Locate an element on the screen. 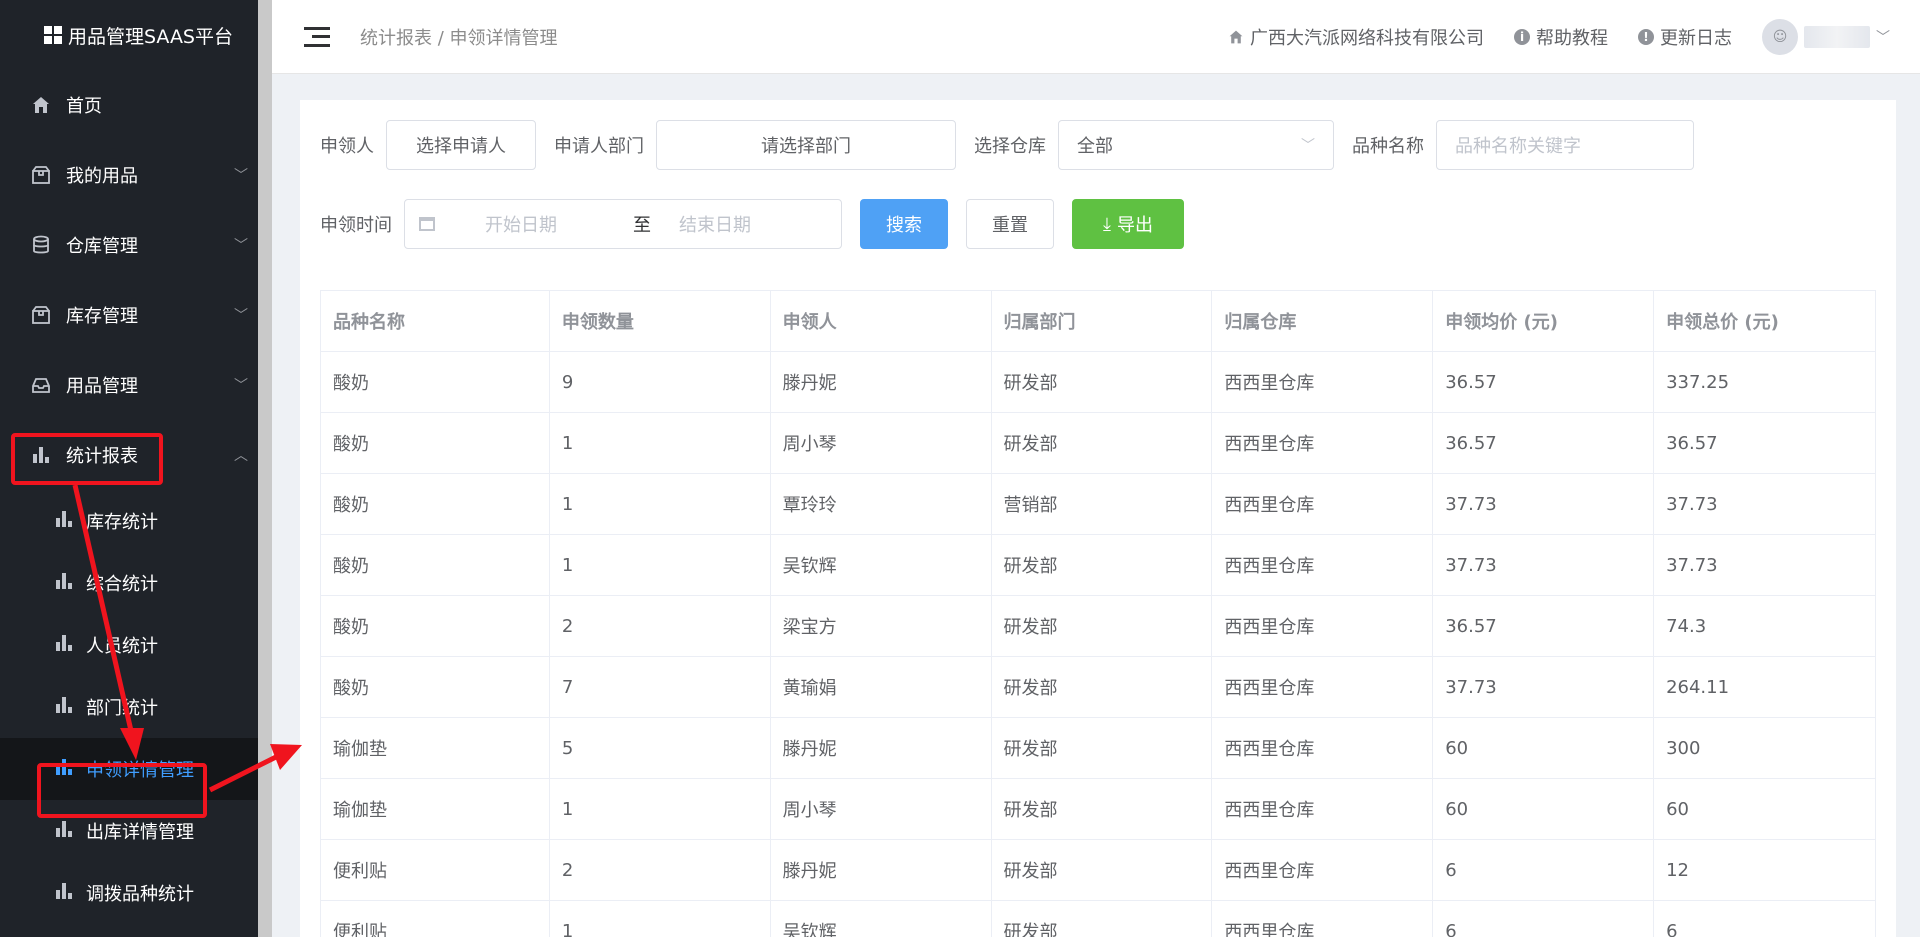 This screenshot has width=1920, height=937. variety-label: 品种名称 is located at coordinates (1388, 146).